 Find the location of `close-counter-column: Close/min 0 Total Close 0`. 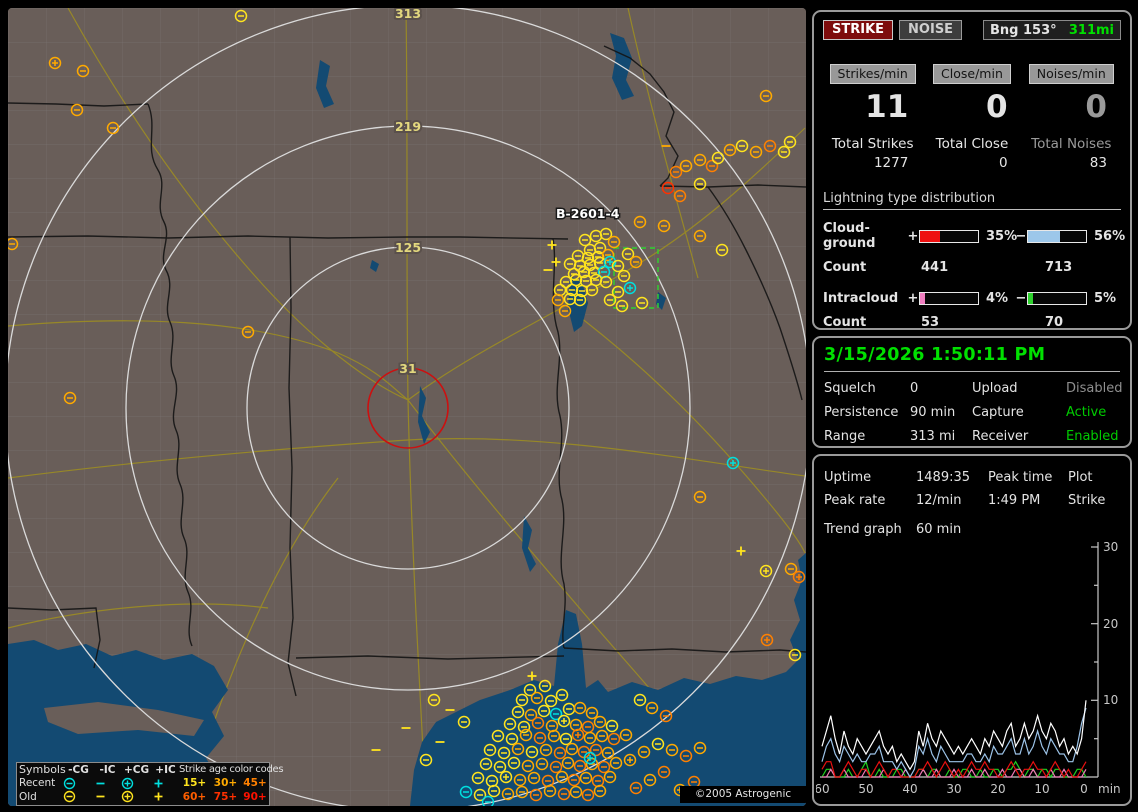

close-counter-column: Close/min 0 Total Close 0 is located at coordinates (971, 117).